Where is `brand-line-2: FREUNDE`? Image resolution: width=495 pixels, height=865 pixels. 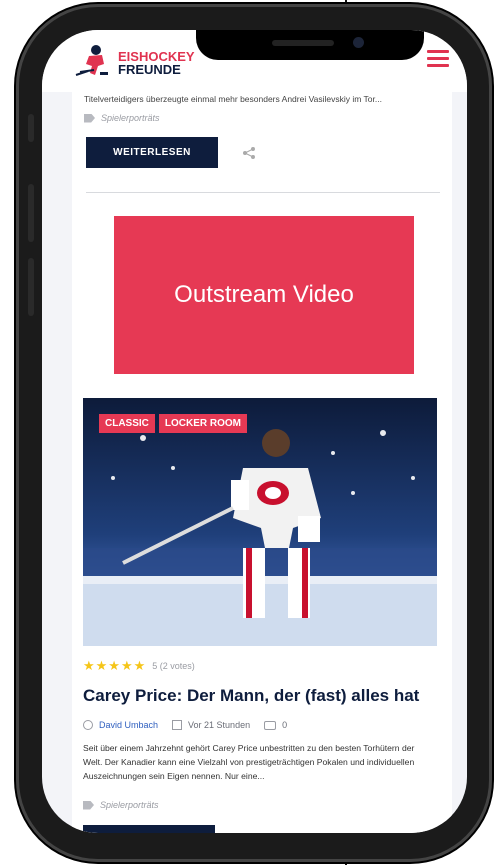
brand-line-2: FREUNDE is located at coordinates (149, 69).